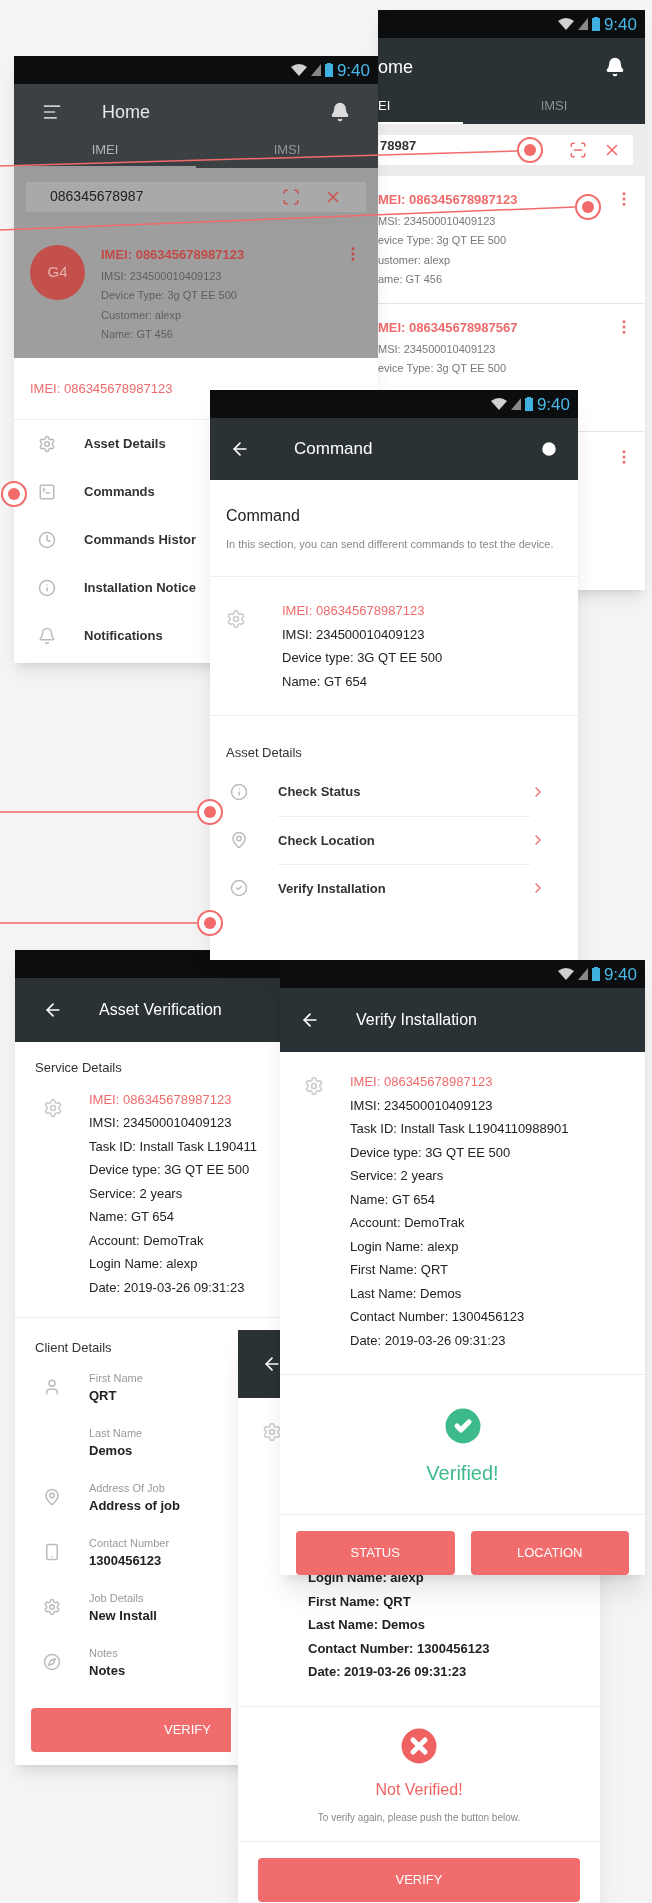 This screenshot has width=652, height=1903. I want to click on compass-icon, so click(52, 1661).